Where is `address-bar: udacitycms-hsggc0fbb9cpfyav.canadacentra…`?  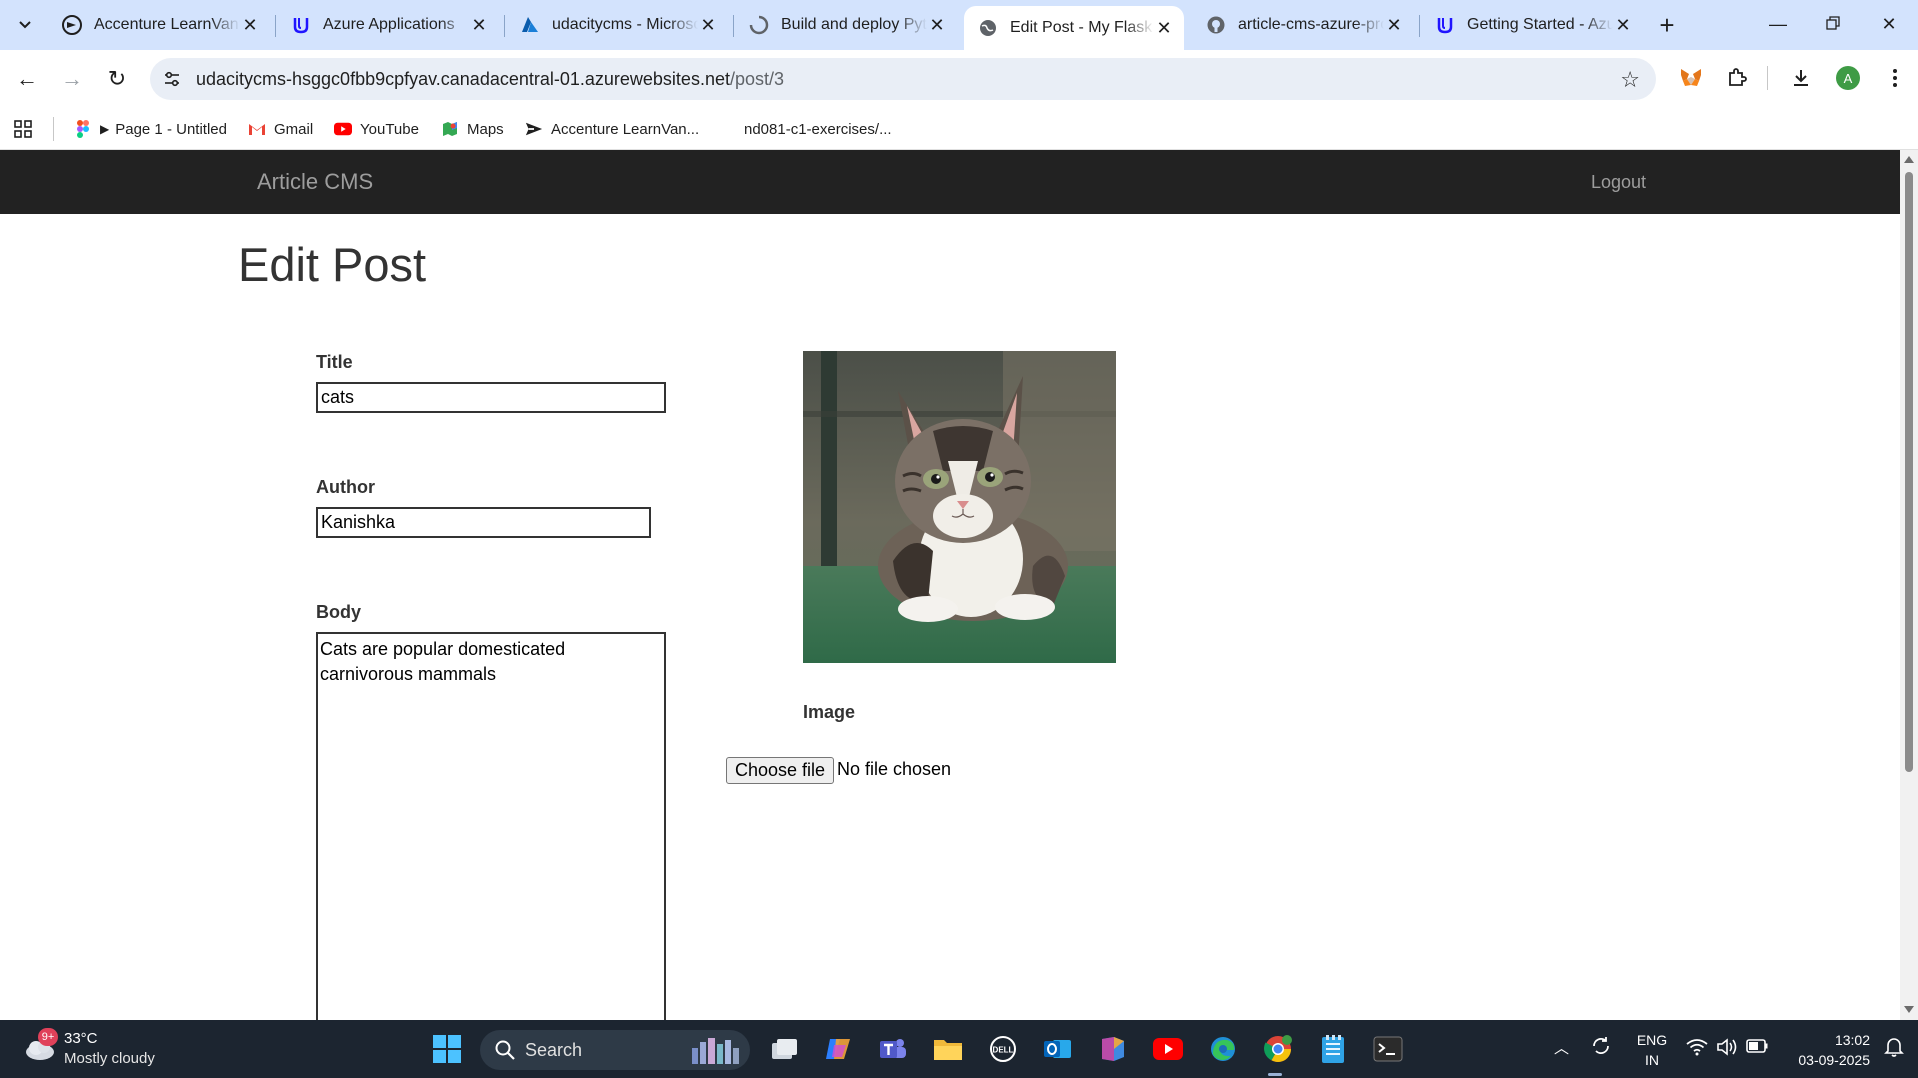
address-bar: udacitycms-hsggc0fbb9cpfyav.canadacentra… is located at coordinates (903, 79).